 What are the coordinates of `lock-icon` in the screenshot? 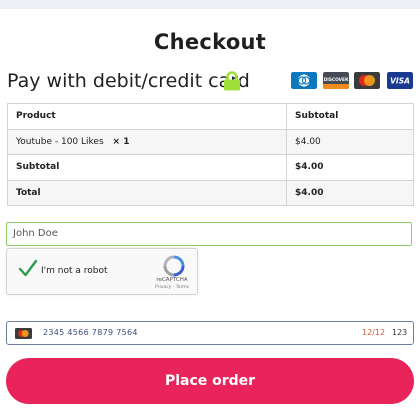 It's located at (232, 81).